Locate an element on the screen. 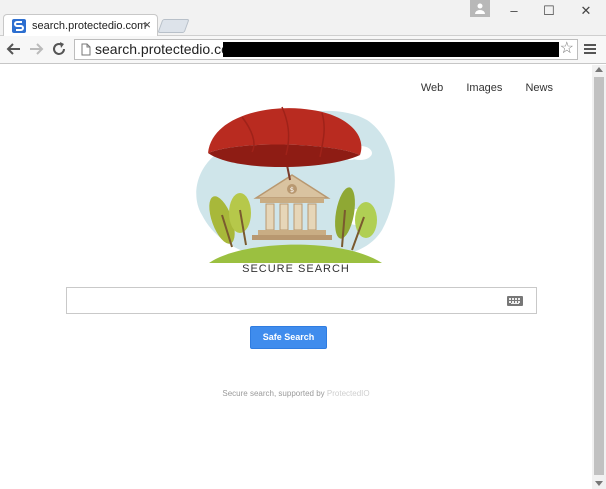 This screenshot has height=489, width=606. brand-title: SECURE SEARCH is located at coordinates (296, 269).